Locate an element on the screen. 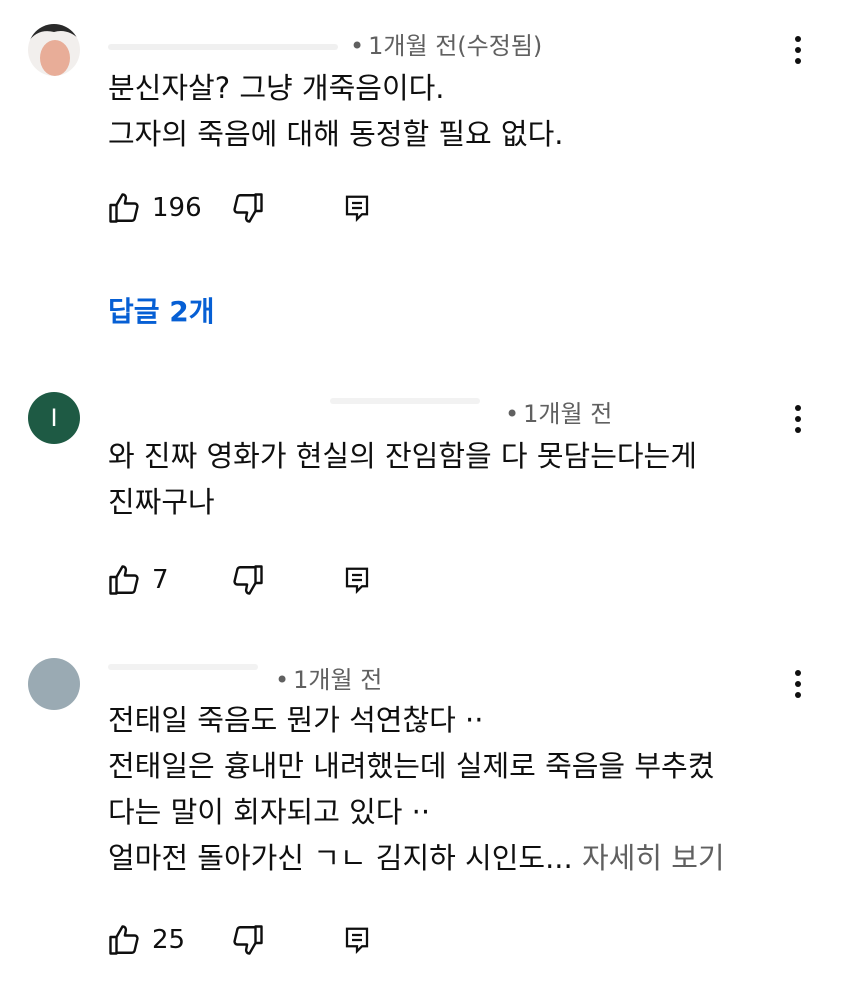 The width and height of the screenshot is (850, 986). comment-actions: 25 is located at coordinates (256, 940).